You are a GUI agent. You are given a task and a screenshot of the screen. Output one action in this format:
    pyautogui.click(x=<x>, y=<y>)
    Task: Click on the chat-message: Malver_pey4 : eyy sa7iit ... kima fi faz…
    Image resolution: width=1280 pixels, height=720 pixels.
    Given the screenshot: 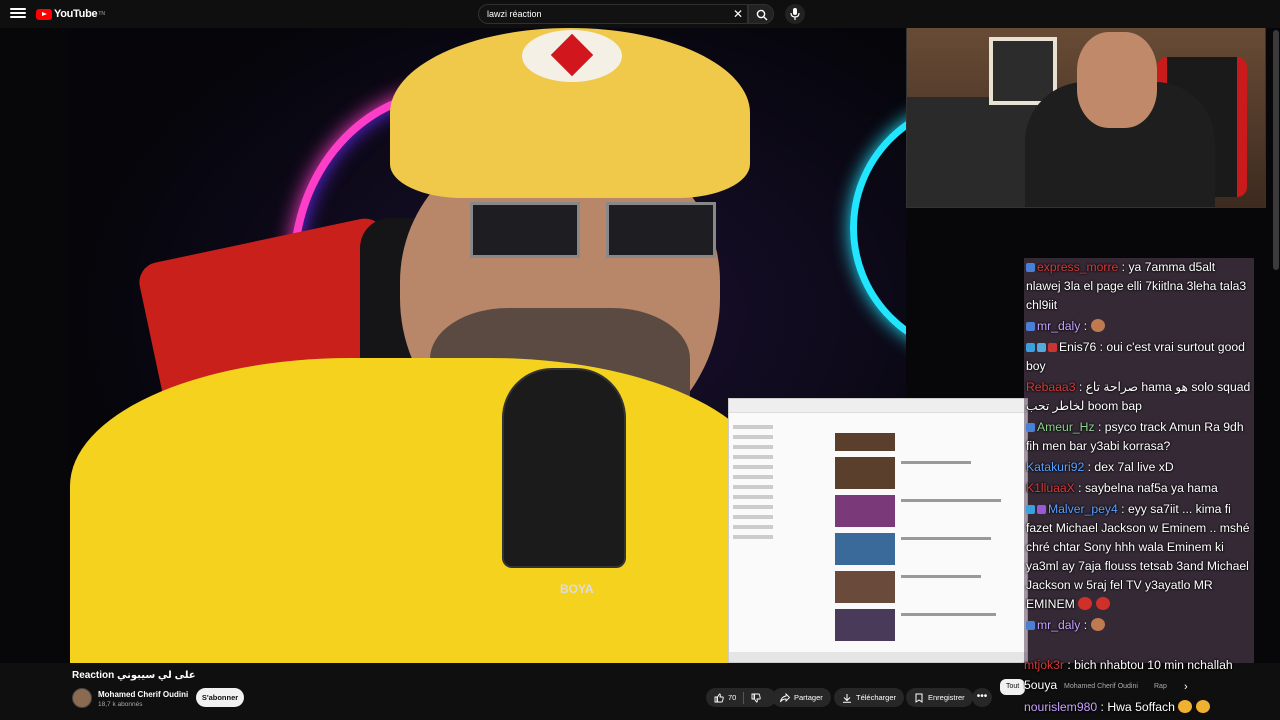 What is the action you would take?
    pyautogui.click(x=1139, y=558)
    